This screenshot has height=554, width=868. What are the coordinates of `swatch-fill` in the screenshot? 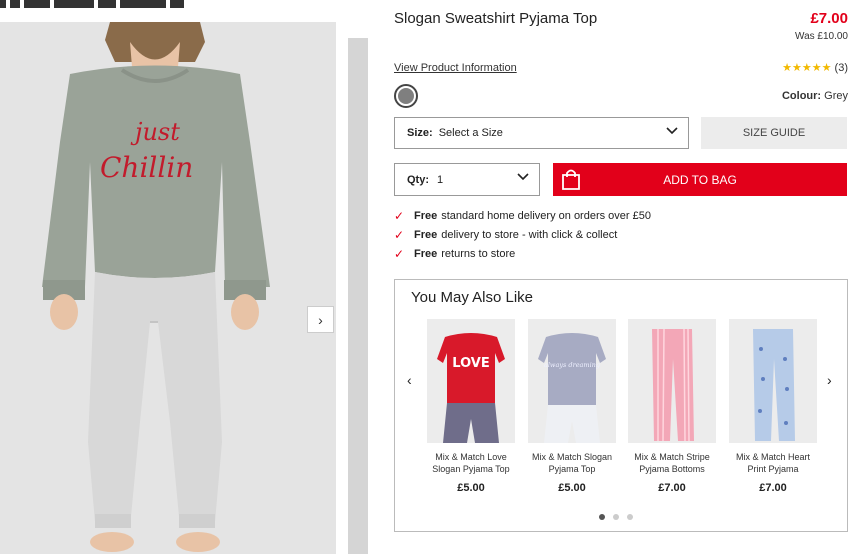 It's located at (406, 96).